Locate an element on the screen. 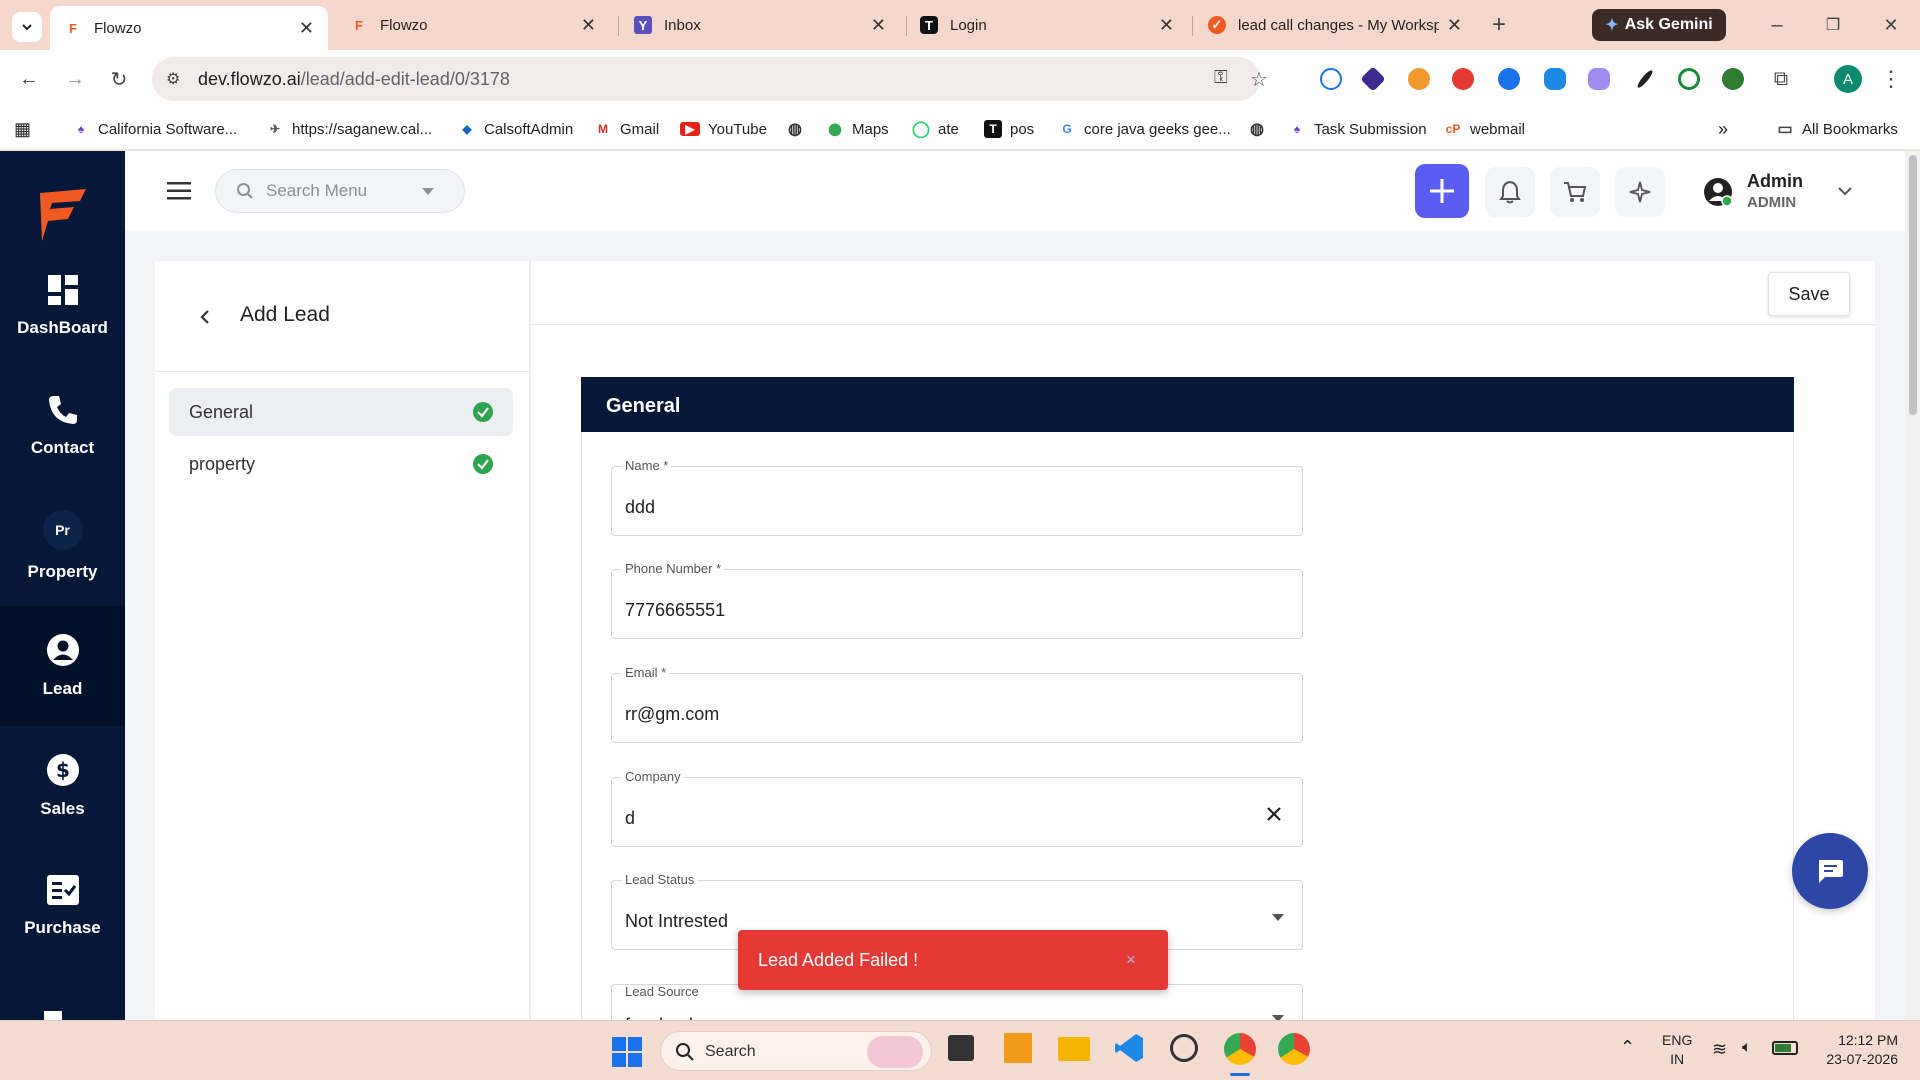 This screenshot has width=1920, height=1080. new-tab-plus-icon: + is located at coordinates (1499, 24).